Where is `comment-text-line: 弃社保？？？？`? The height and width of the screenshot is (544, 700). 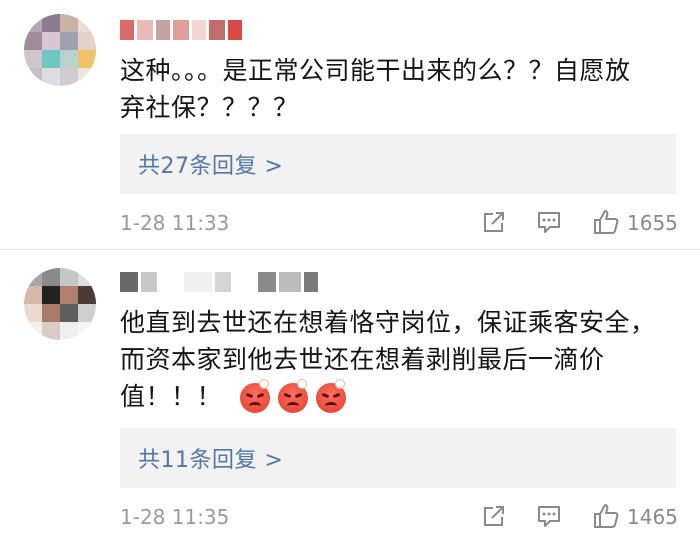
comment-text-line: 弃社保？？？？ is located at coordinates (209, 107).